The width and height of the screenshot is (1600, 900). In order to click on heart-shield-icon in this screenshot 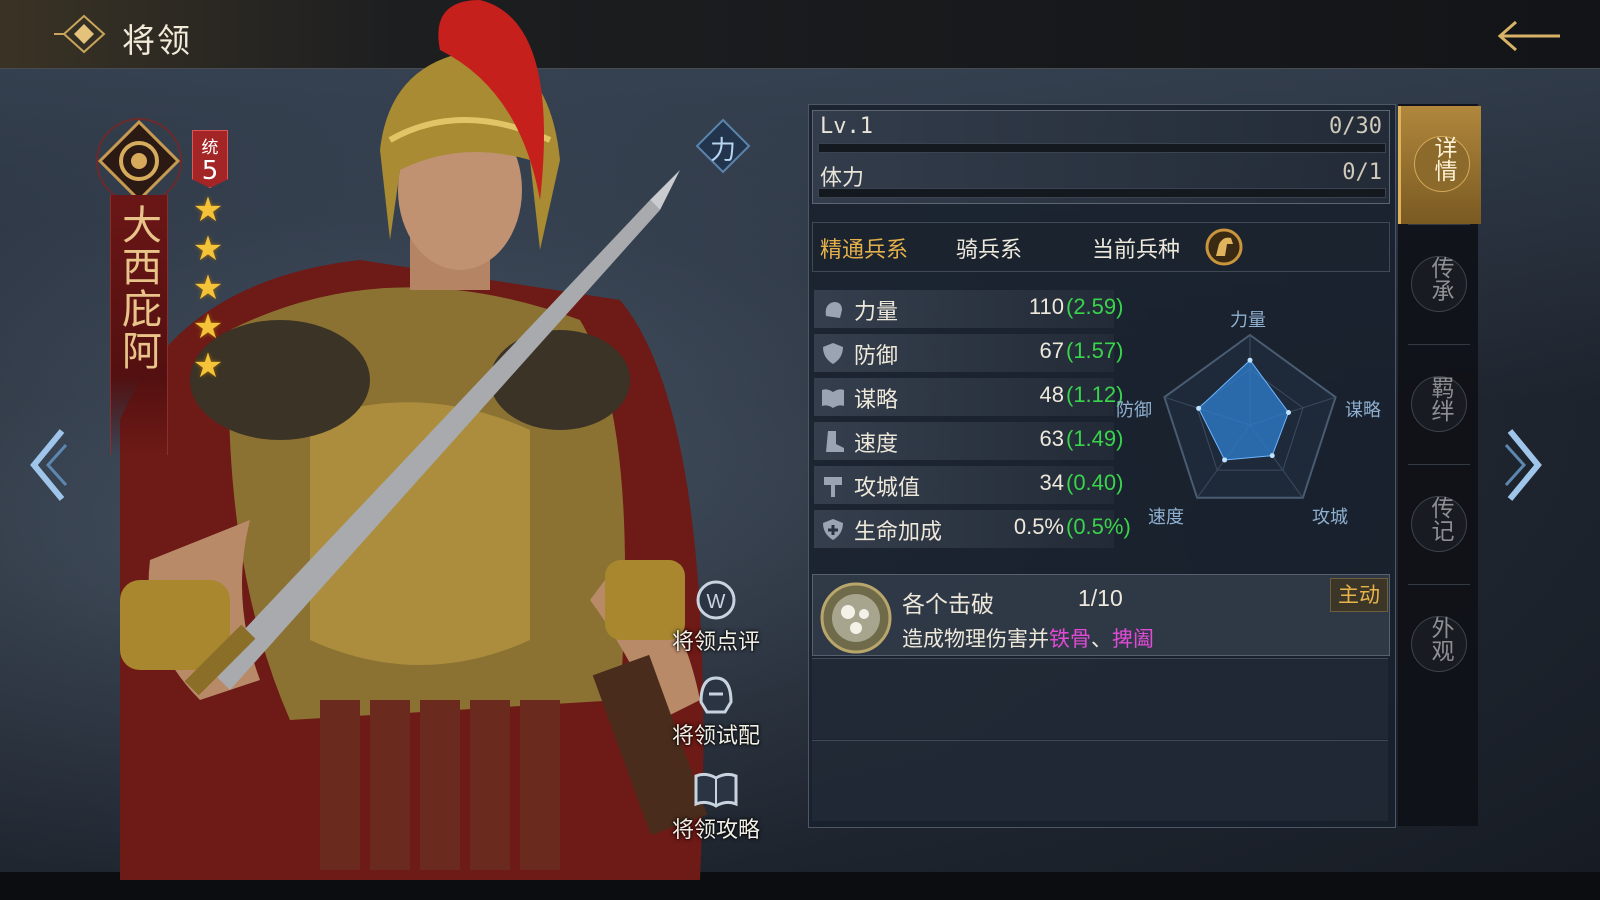, I will do `click(833, 529)`.